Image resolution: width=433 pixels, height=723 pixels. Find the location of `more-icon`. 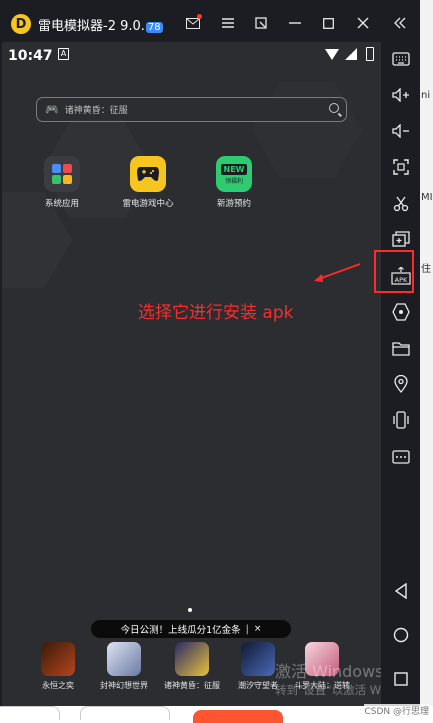

more-icon is located at coordinates (401, 457).